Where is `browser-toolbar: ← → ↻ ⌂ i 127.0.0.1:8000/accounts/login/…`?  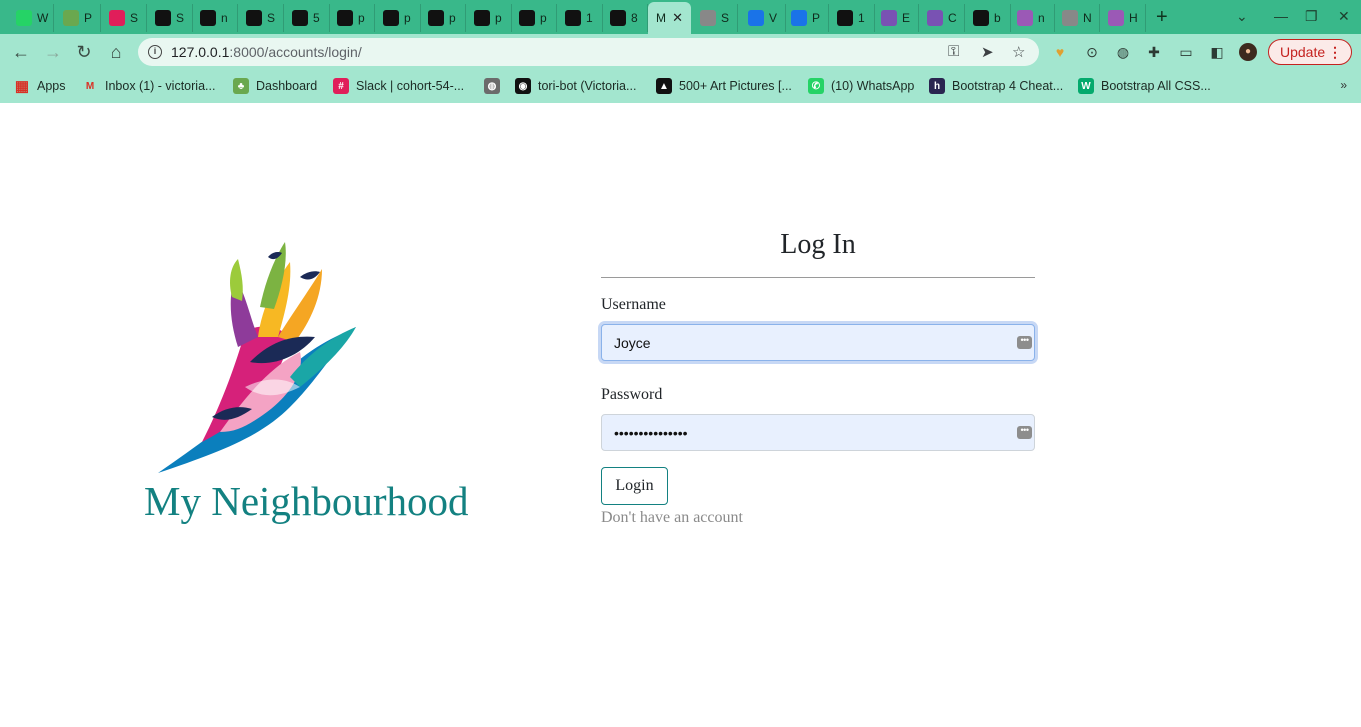
browser-toolbar: ← → ↻ ⌂ i 127.0.0.1:8000/accounts/login/… is located at coordinates (680, 52).